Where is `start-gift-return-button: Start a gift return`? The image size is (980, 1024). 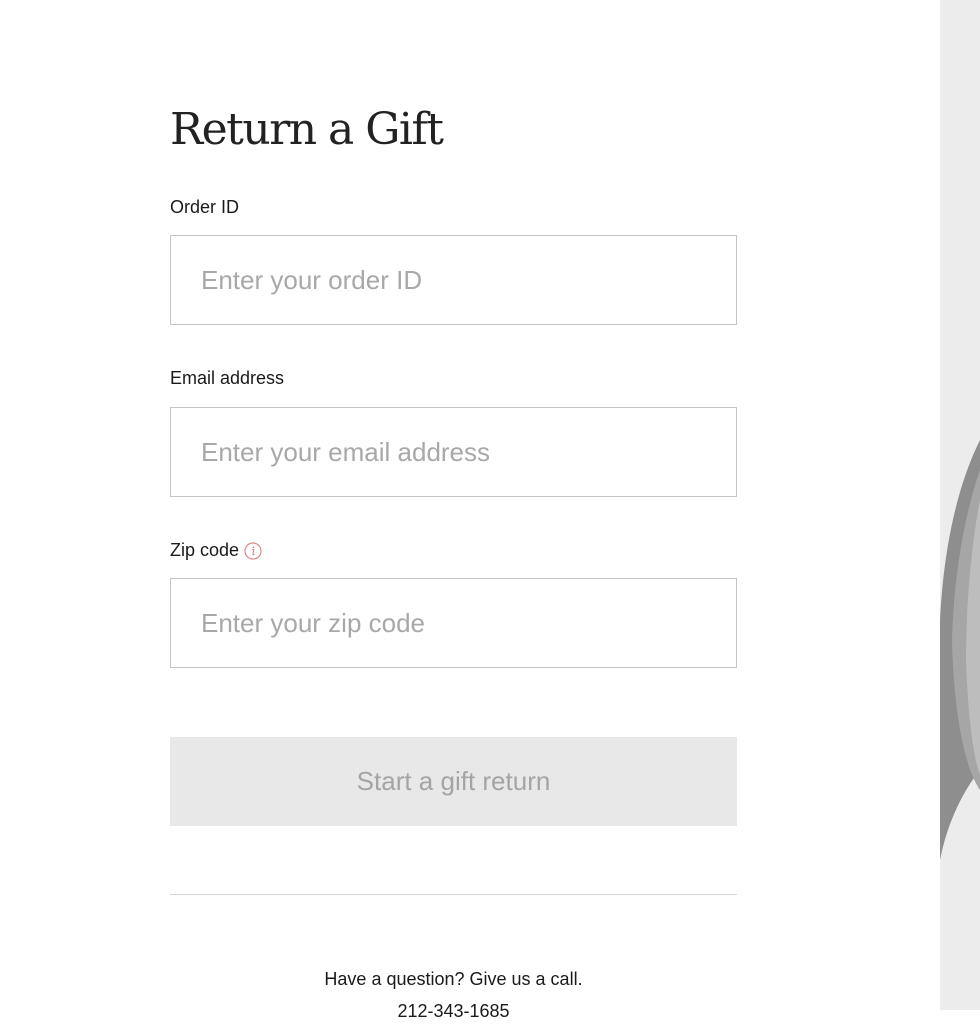 start-gift-return-button: Start a gift return is located at coordinates (453, 781).